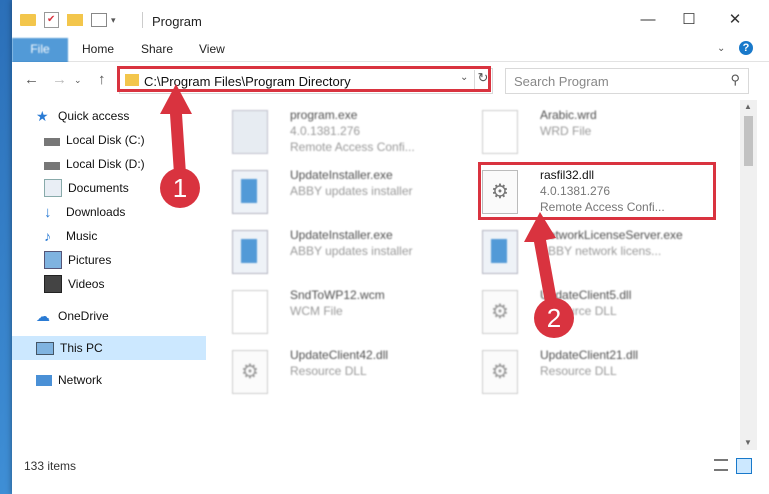  Describe the element at coordinates (53, 260) in the screenshot. I see `pictures-icon` at that location.